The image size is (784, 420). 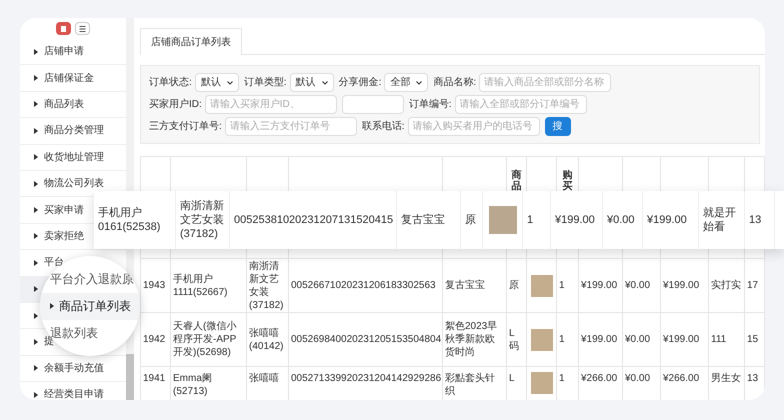 What do you see at coordinates (726, 378) in the screenshot?
I see `table-cell: 男生女` at bounding box center [726, 378].